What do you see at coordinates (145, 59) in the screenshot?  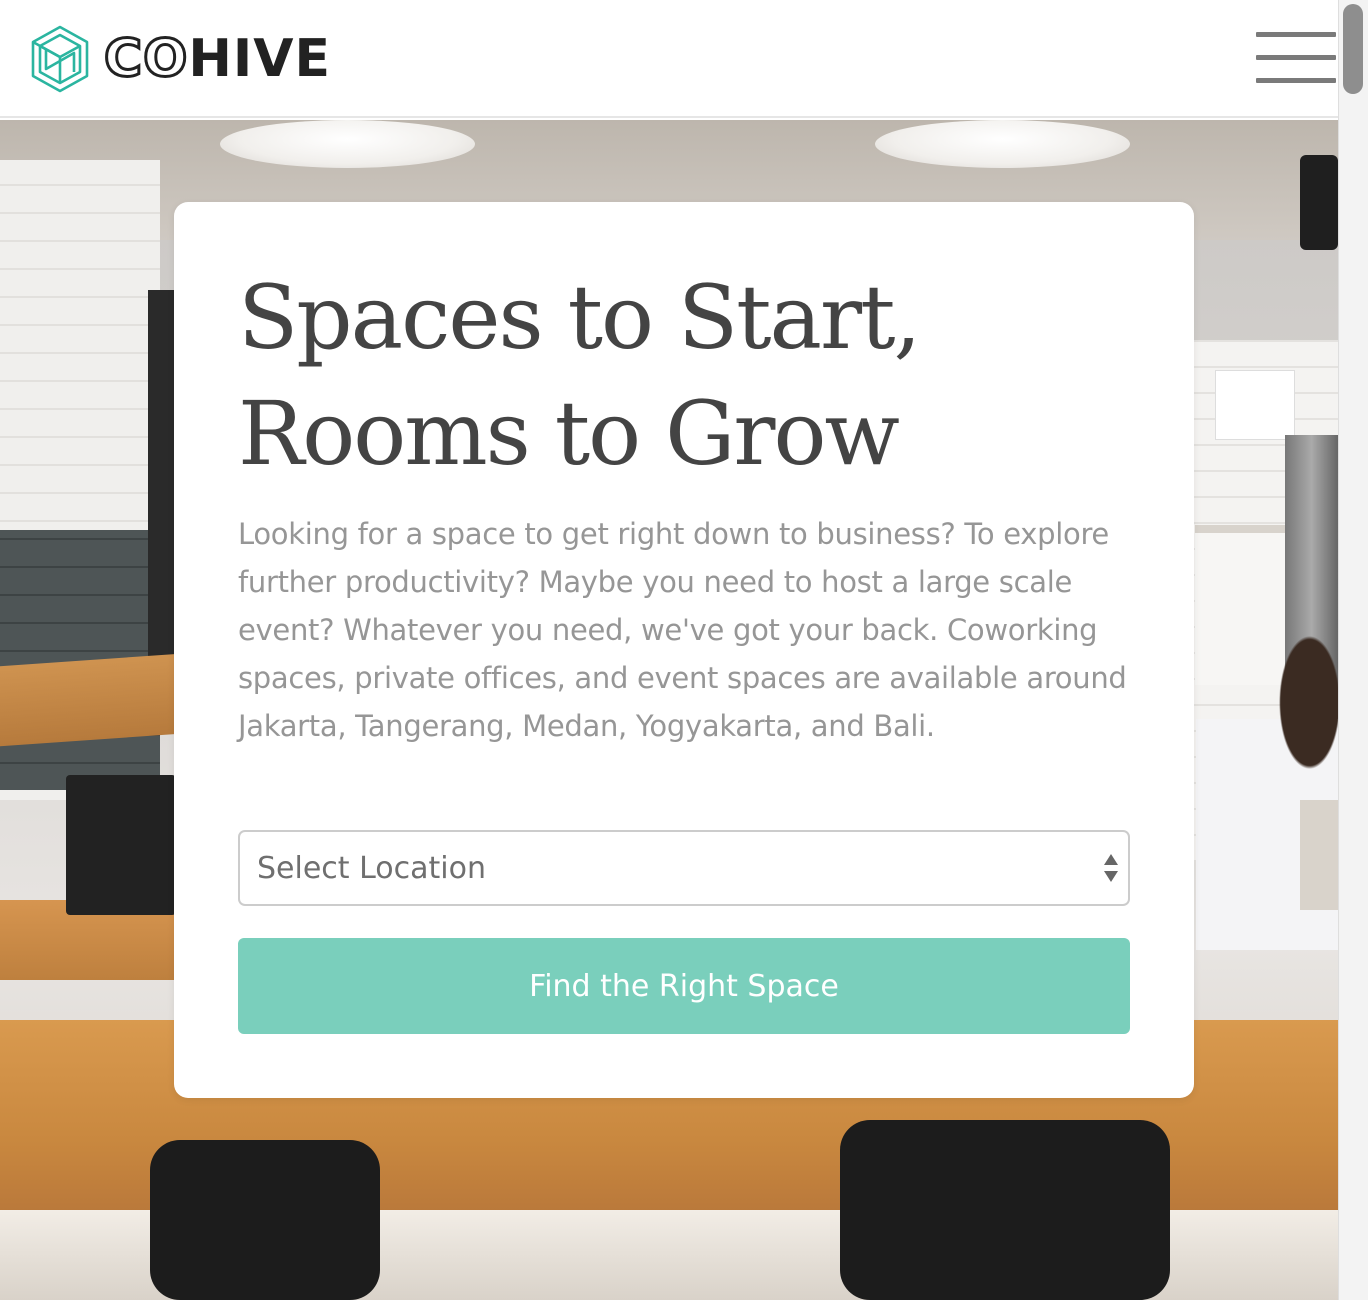 I see `logo-co-text: CO` at bounding box center [145, 59].